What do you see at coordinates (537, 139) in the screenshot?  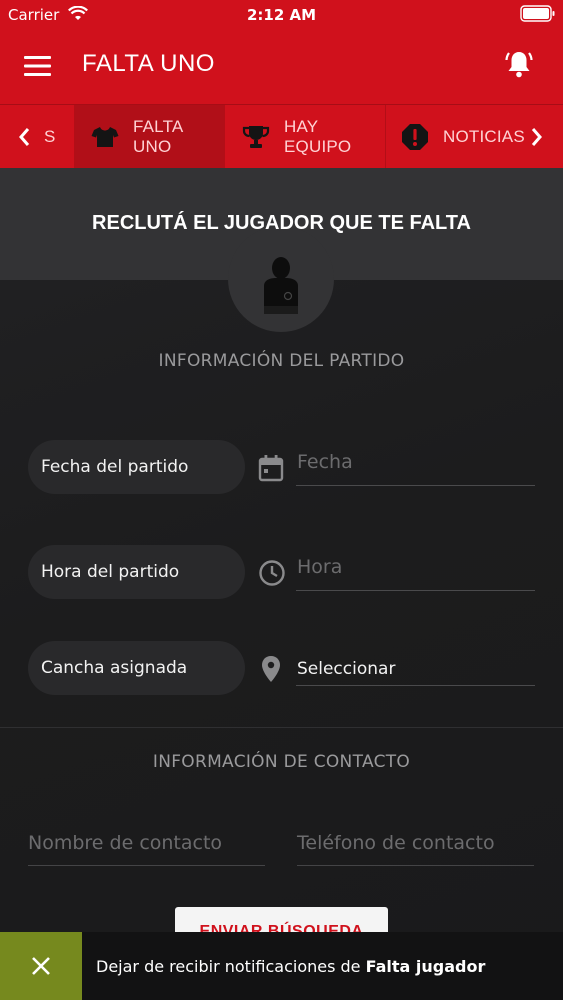 I see `chevron-right-icon` at bounding box center [537, 139].